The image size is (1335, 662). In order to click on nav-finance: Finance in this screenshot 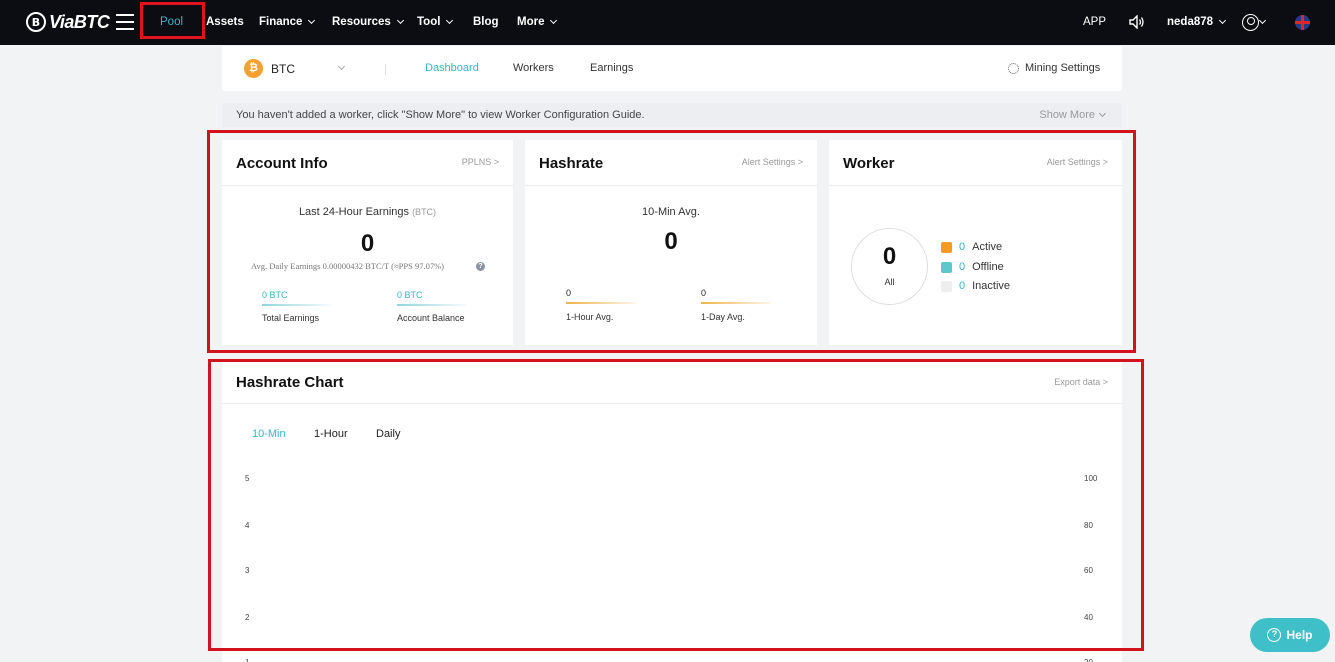, I will do `click(287, 22)`.